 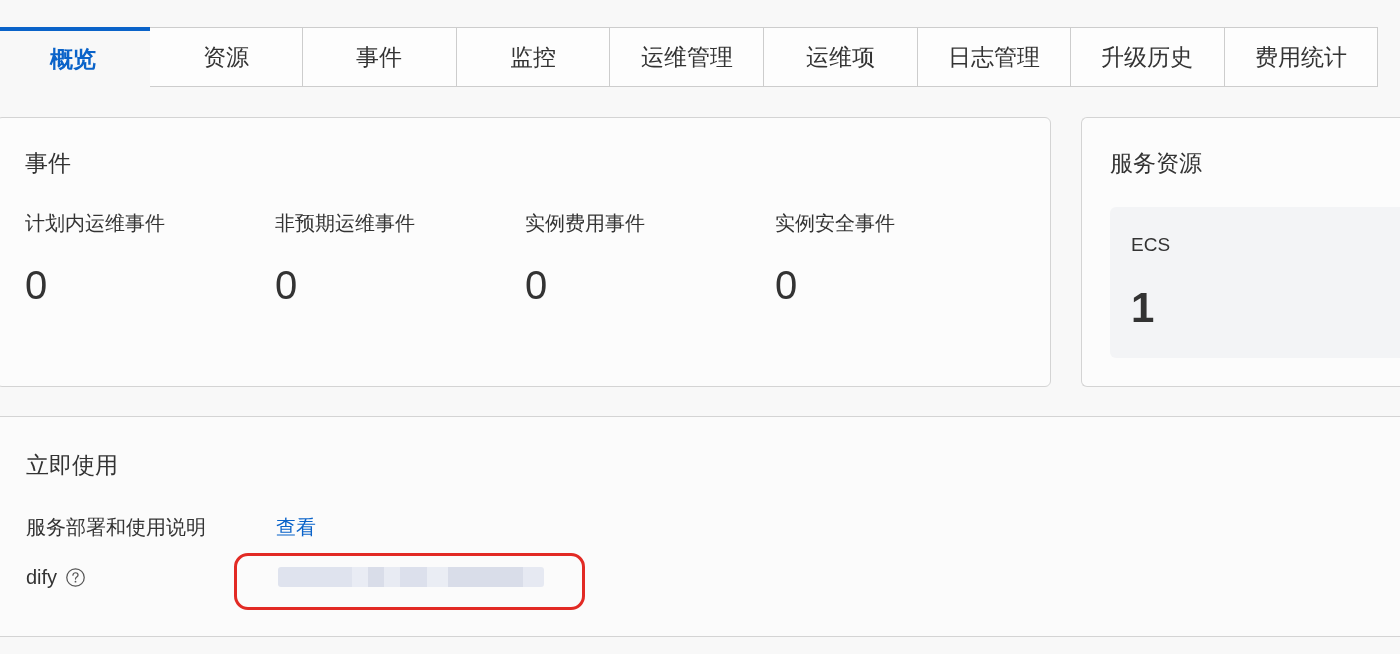 What do you see at coordinates (296, 527) in the screenshot?
I see `view-link: 查看` at bounding box center [296, 527].